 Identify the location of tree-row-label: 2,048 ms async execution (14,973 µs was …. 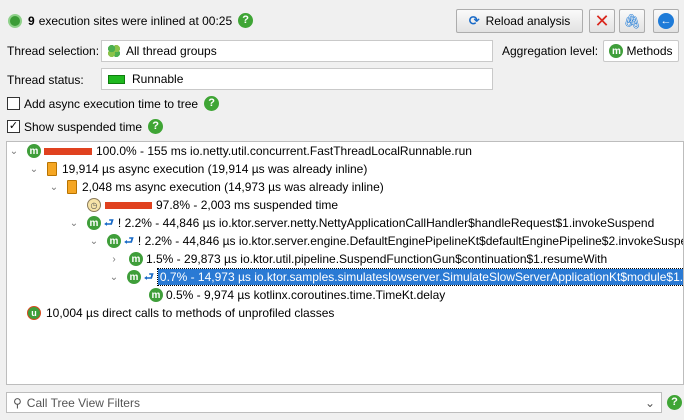
(233, 187).